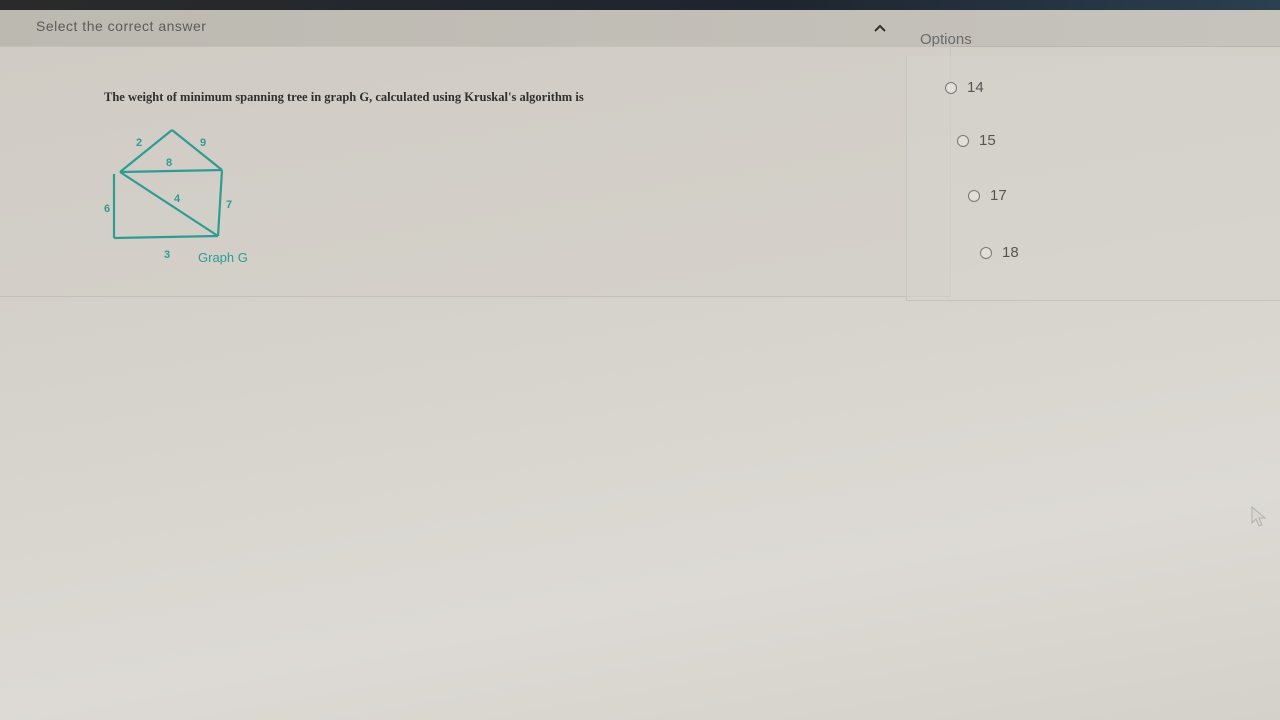 The width and height of the screenshot is (1280, 720). Describe the element at coordinates (999, 252) in the screenshot. I see `option-18: 18` at that location.